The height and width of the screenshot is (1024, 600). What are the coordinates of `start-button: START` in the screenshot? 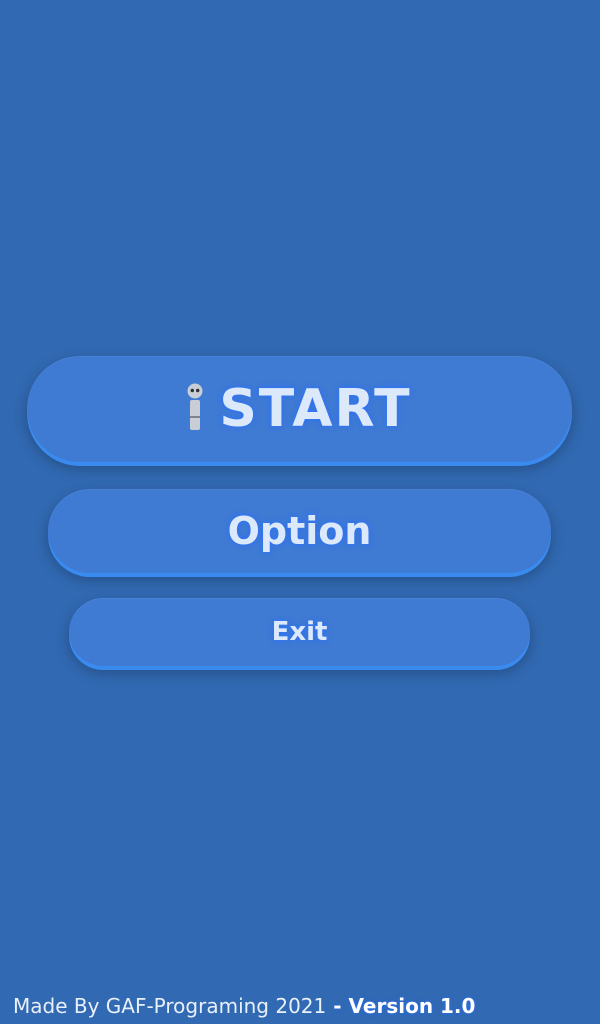 It's located at (299, 409).